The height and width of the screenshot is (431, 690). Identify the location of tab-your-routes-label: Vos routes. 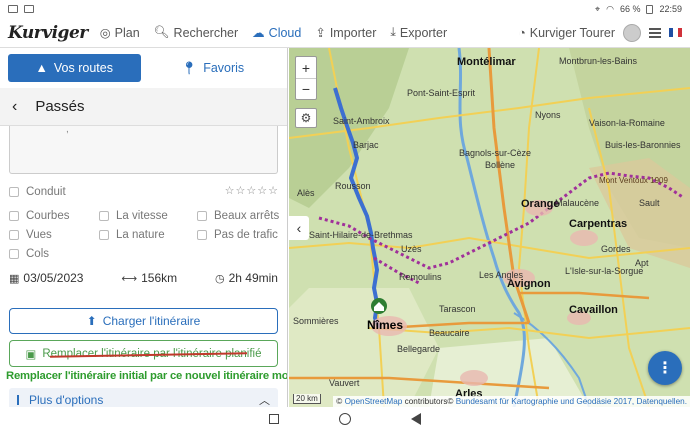
(83, 68).